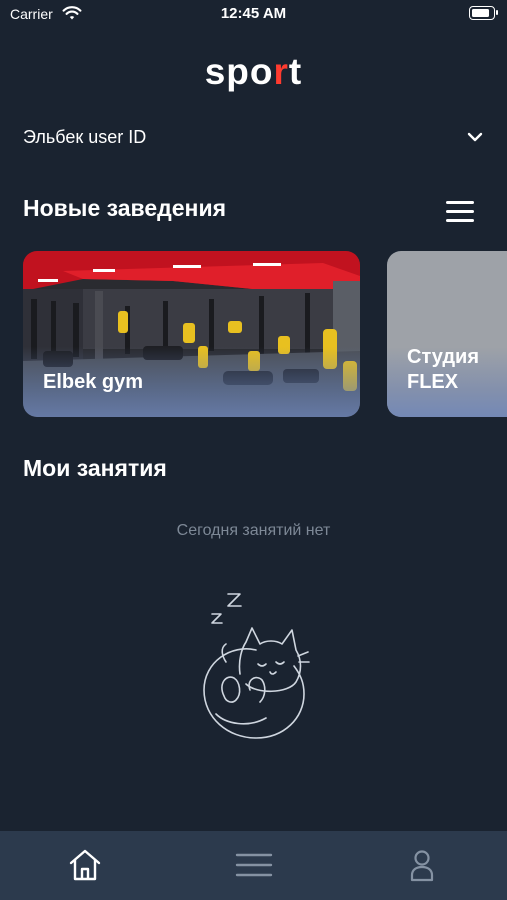  What do you see at coordinates (256, 666) in the screenshot?
I see `sleeping-cat-illustration` at bounding box center [256, 666].